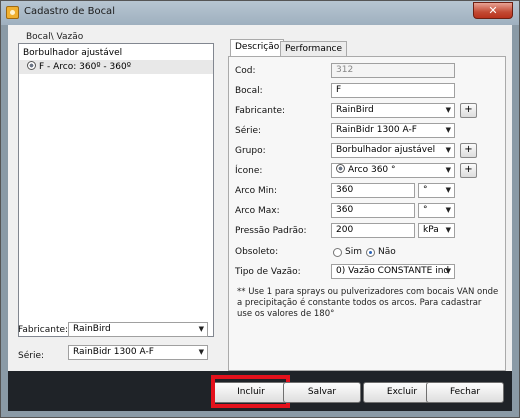 This screenshot has height=418, width=520. I want to click on arc-icon, so click(31, 65).